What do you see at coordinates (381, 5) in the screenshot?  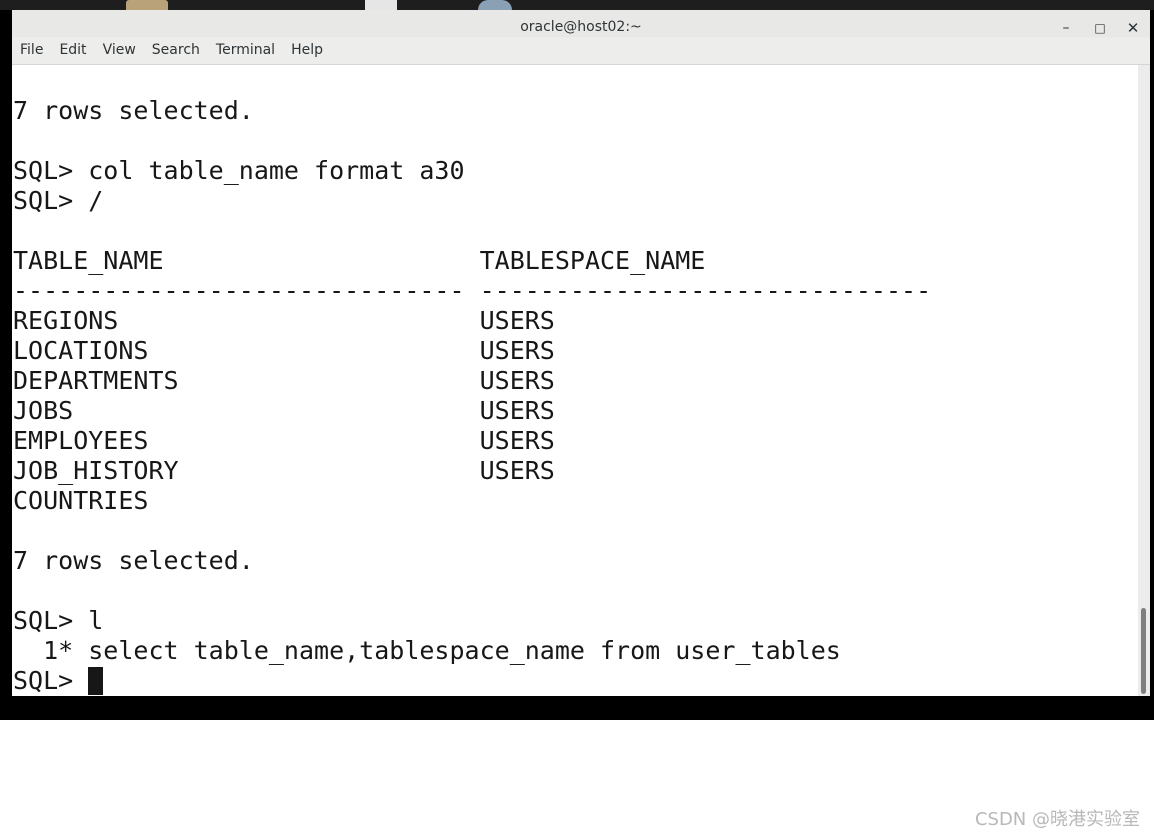 I see `document-icon` at bounding box center [381, 5].